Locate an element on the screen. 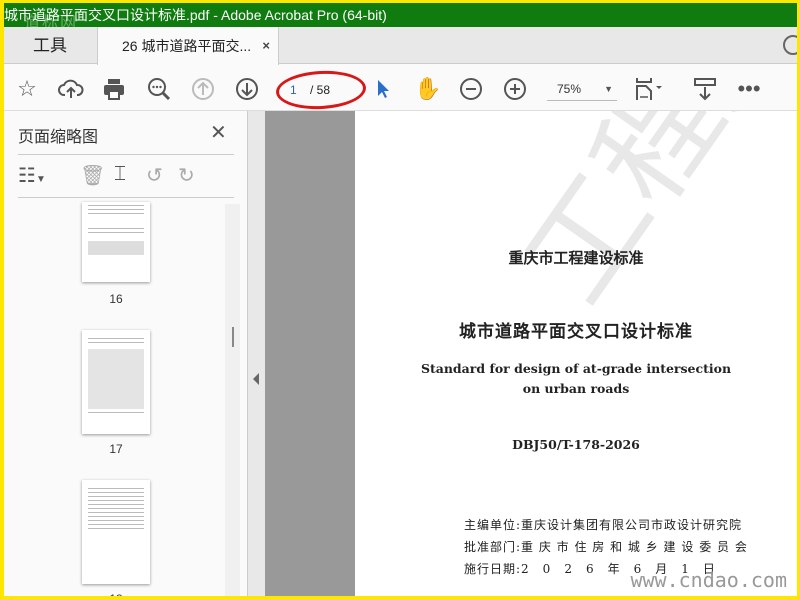 The height and width of the screenshot is (600, 800). document-background is located at coordinates (310, 353).